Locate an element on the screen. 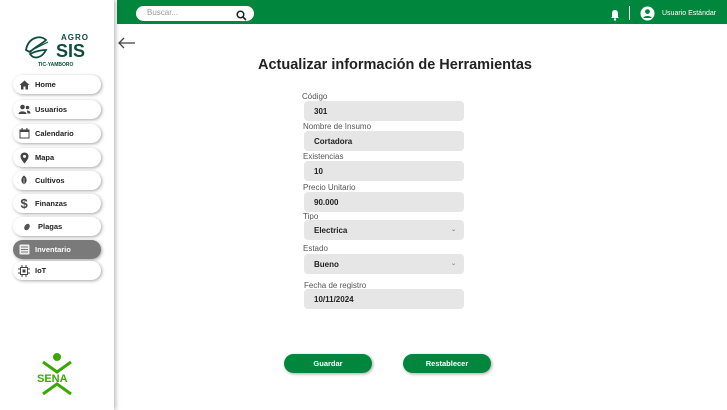  sidebar-item-label: Cultivos is located at coordinates (50, 180).